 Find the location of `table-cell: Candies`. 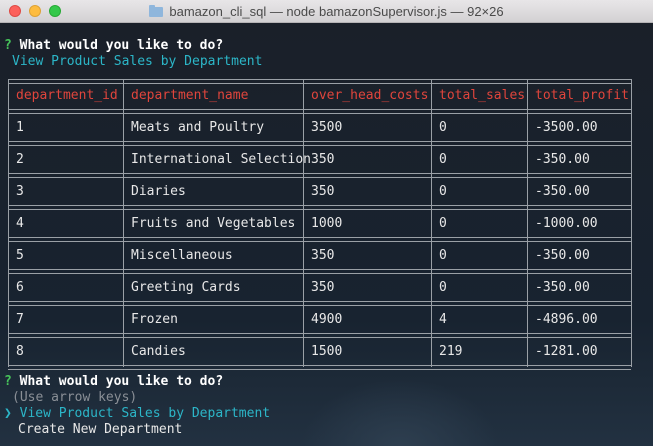

table-cell: Candies is located at coordinates (158, 351).